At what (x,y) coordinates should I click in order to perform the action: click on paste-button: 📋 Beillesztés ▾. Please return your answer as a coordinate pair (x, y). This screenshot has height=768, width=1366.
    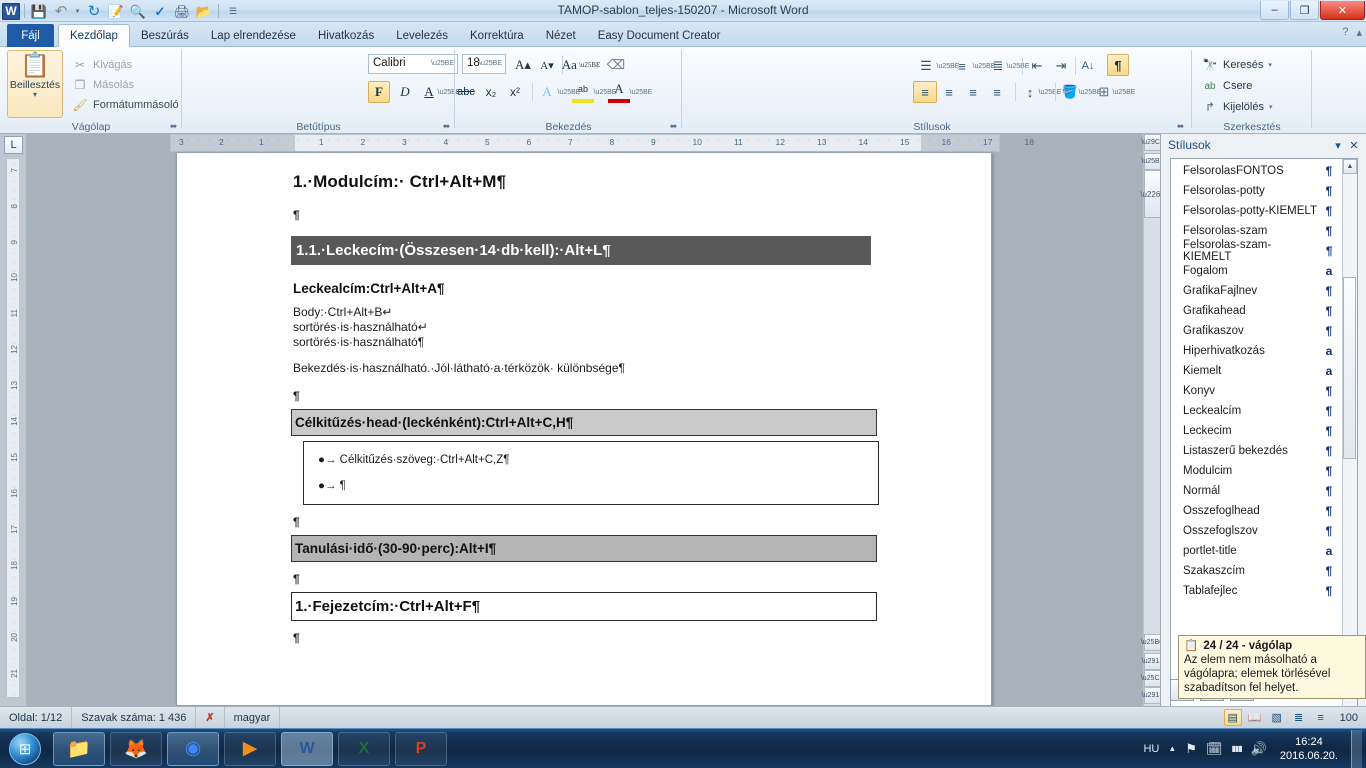
    Looking at the image, I should click on (35, 84).